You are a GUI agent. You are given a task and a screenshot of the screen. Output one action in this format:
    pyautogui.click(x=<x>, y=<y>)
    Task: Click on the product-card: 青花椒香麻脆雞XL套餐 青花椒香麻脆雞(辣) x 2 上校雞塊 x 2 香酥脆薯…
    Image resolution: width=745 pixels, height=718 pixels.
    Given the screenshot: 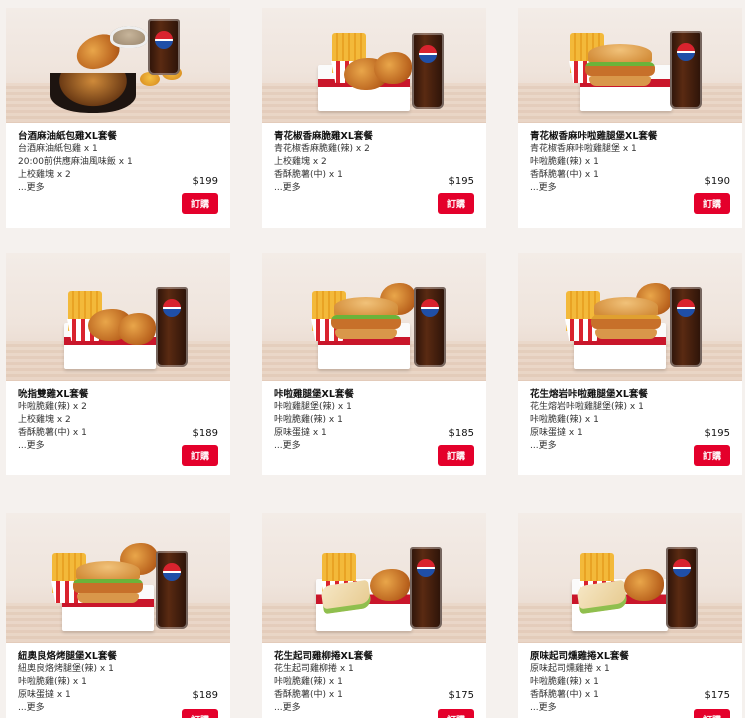 What is the action you would take?
    pyautogui.click(x=374, y=118)
    